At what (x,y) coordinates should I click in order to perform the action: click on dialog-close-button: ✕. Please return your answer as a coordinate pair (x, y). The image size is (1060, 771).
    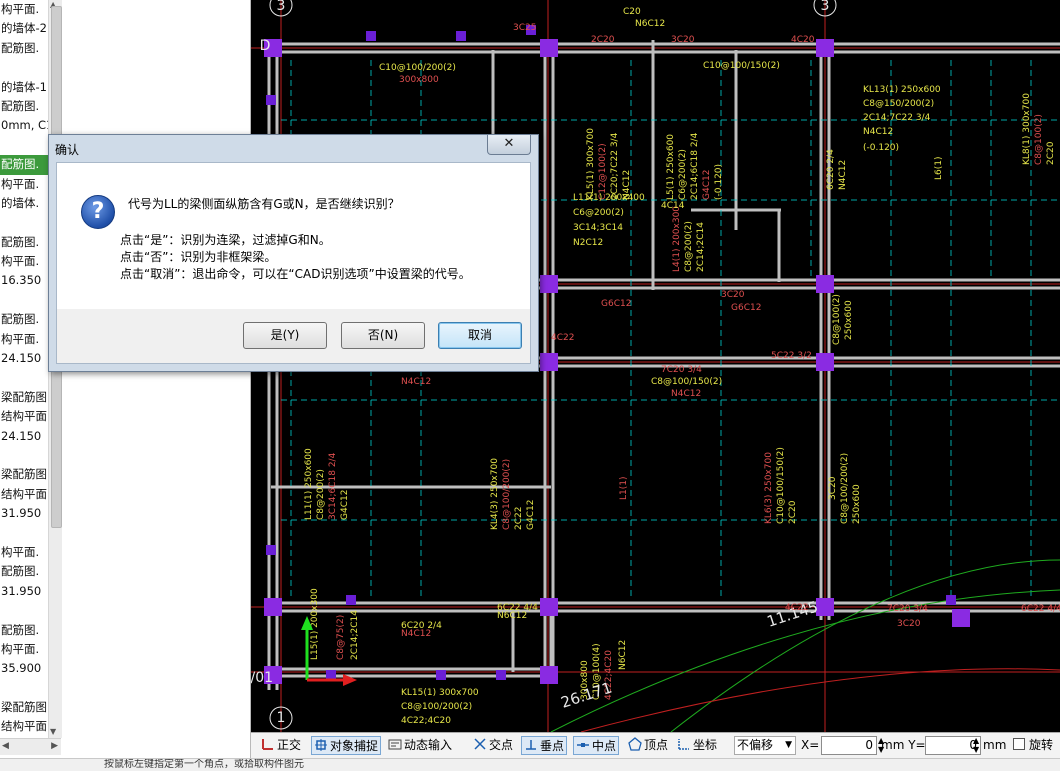
    Looking at the image, I should click on (509, 145).